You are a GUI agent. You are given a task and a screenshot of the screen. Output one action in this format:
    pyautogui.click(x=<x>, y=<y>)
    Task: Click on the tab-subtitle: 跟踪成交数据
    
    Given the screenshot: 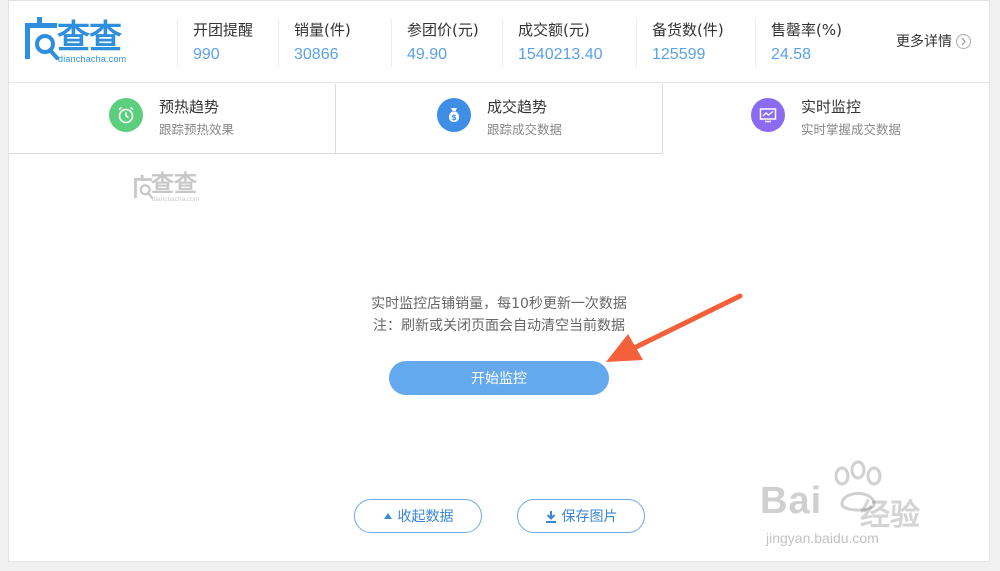 What is the action you would take?
    pyautogui.click(x=525, y=129)
    